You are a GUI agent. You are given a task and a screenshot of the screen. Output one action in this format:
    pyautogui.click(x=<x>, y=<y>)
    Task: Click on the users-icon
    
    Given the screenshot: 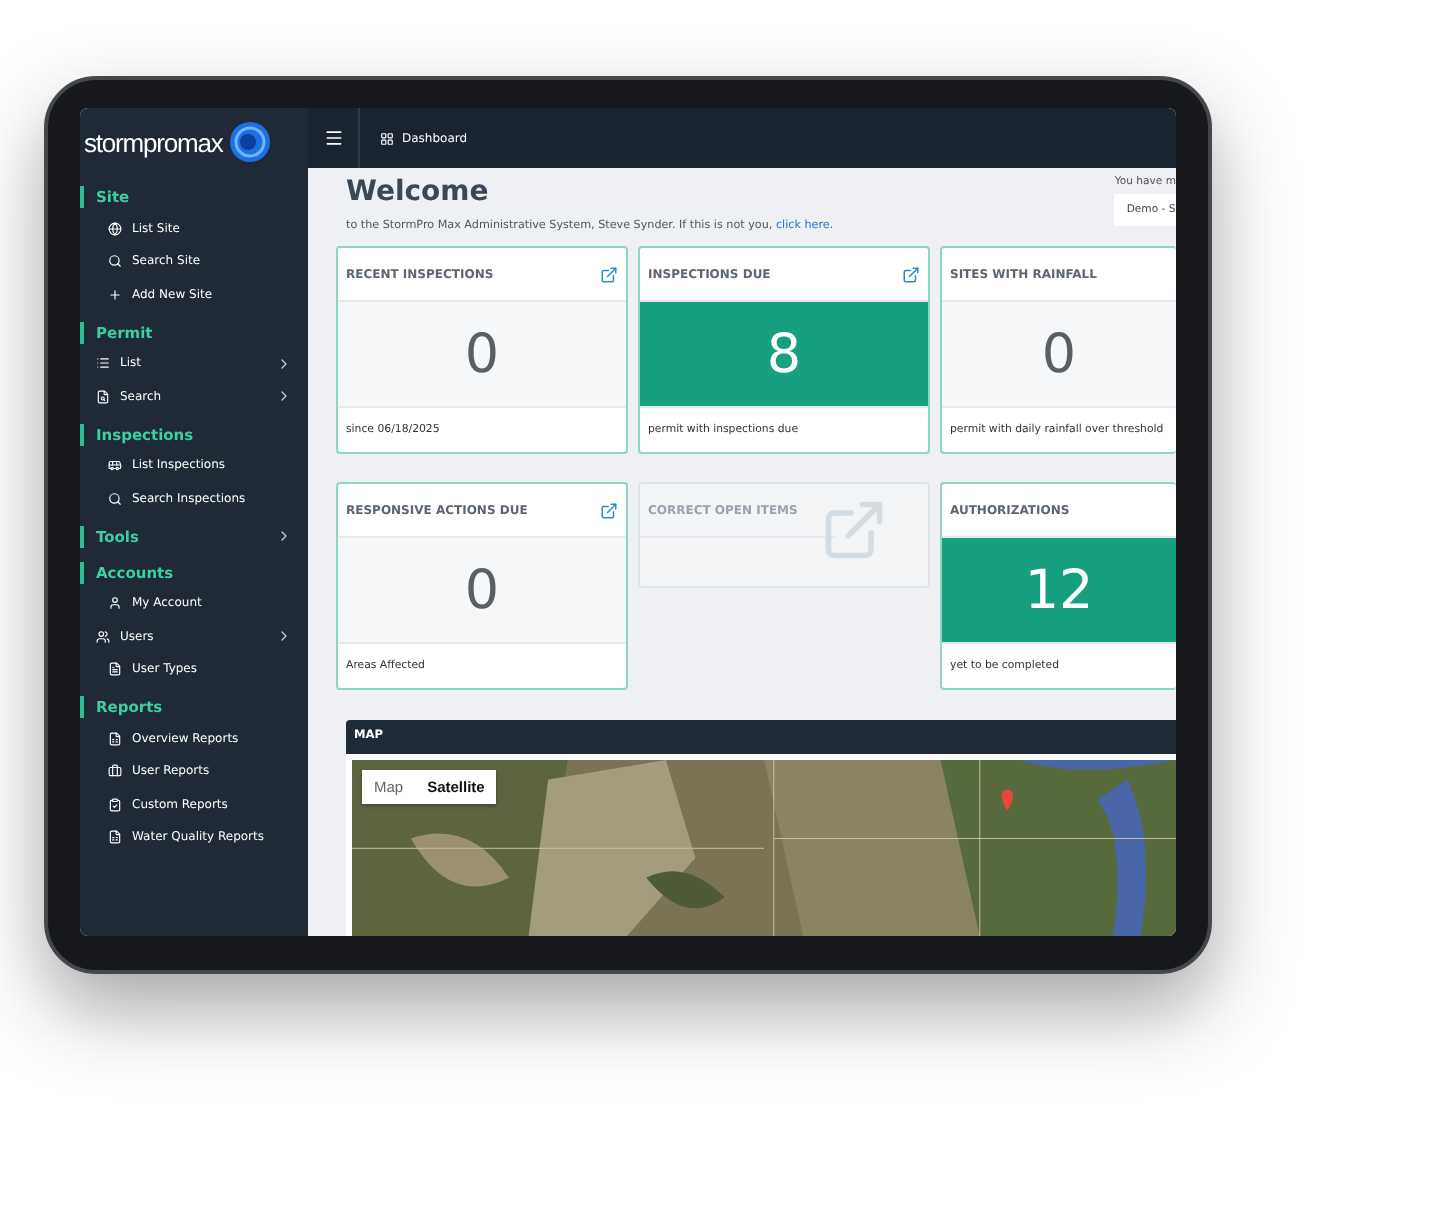 What is the action you would take?
    pyautogui.click(x=103, y=636)
    